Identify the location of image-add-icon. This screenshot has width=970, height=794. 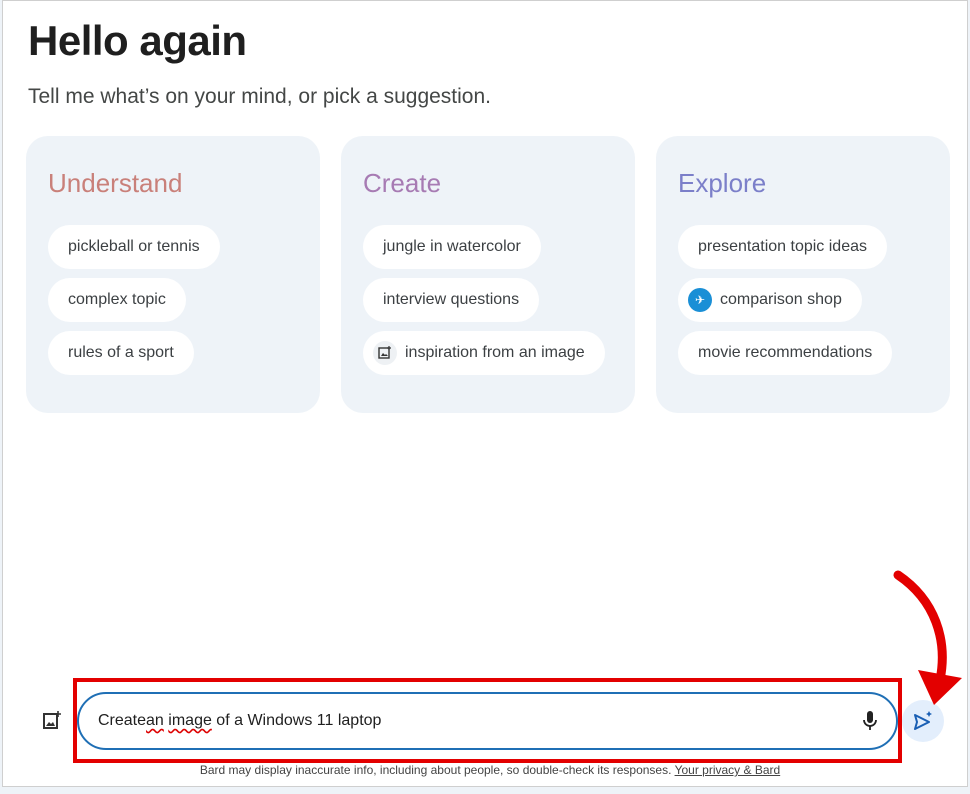
(385, 353).